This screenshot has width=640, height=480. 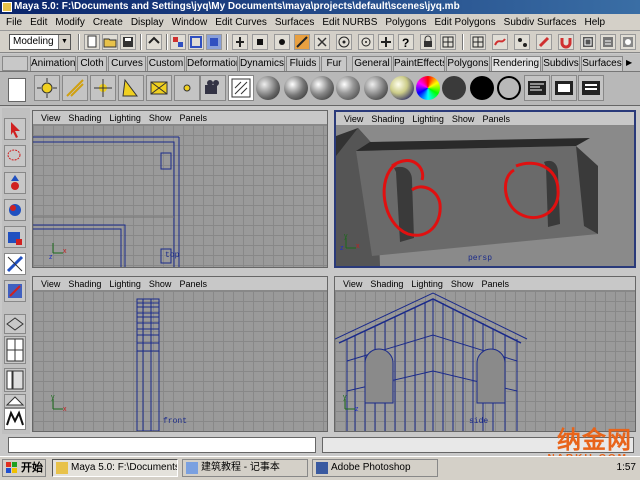 What do you see at coordinates (386, 42) in the screenshot?
I see `mask-misc-icon` at bounding box center [386, 42].